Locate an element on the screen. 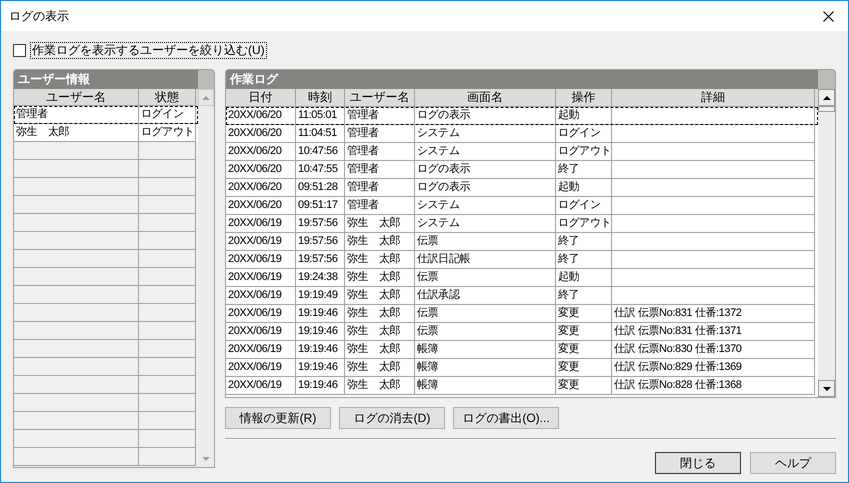 The image size is (849, 483). scrollbar is located at coordinates (826, 243).